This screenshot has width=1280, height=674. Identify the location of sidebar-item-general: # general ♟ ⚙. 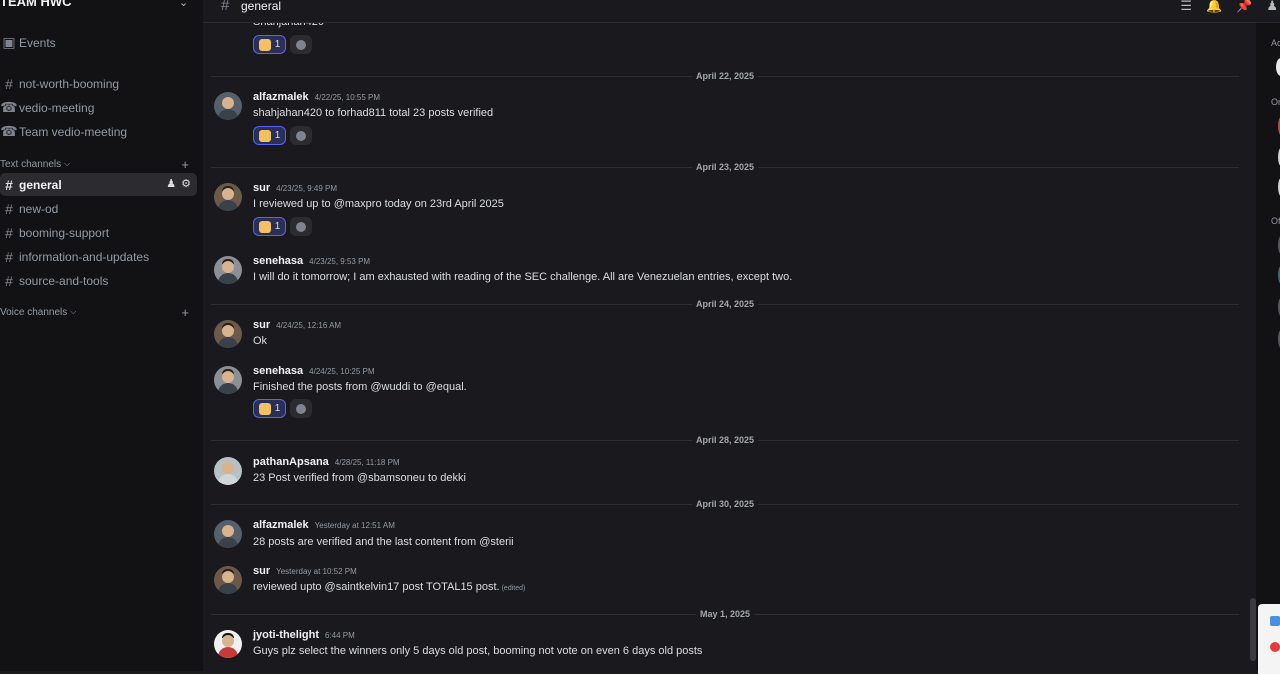
(98, 184).